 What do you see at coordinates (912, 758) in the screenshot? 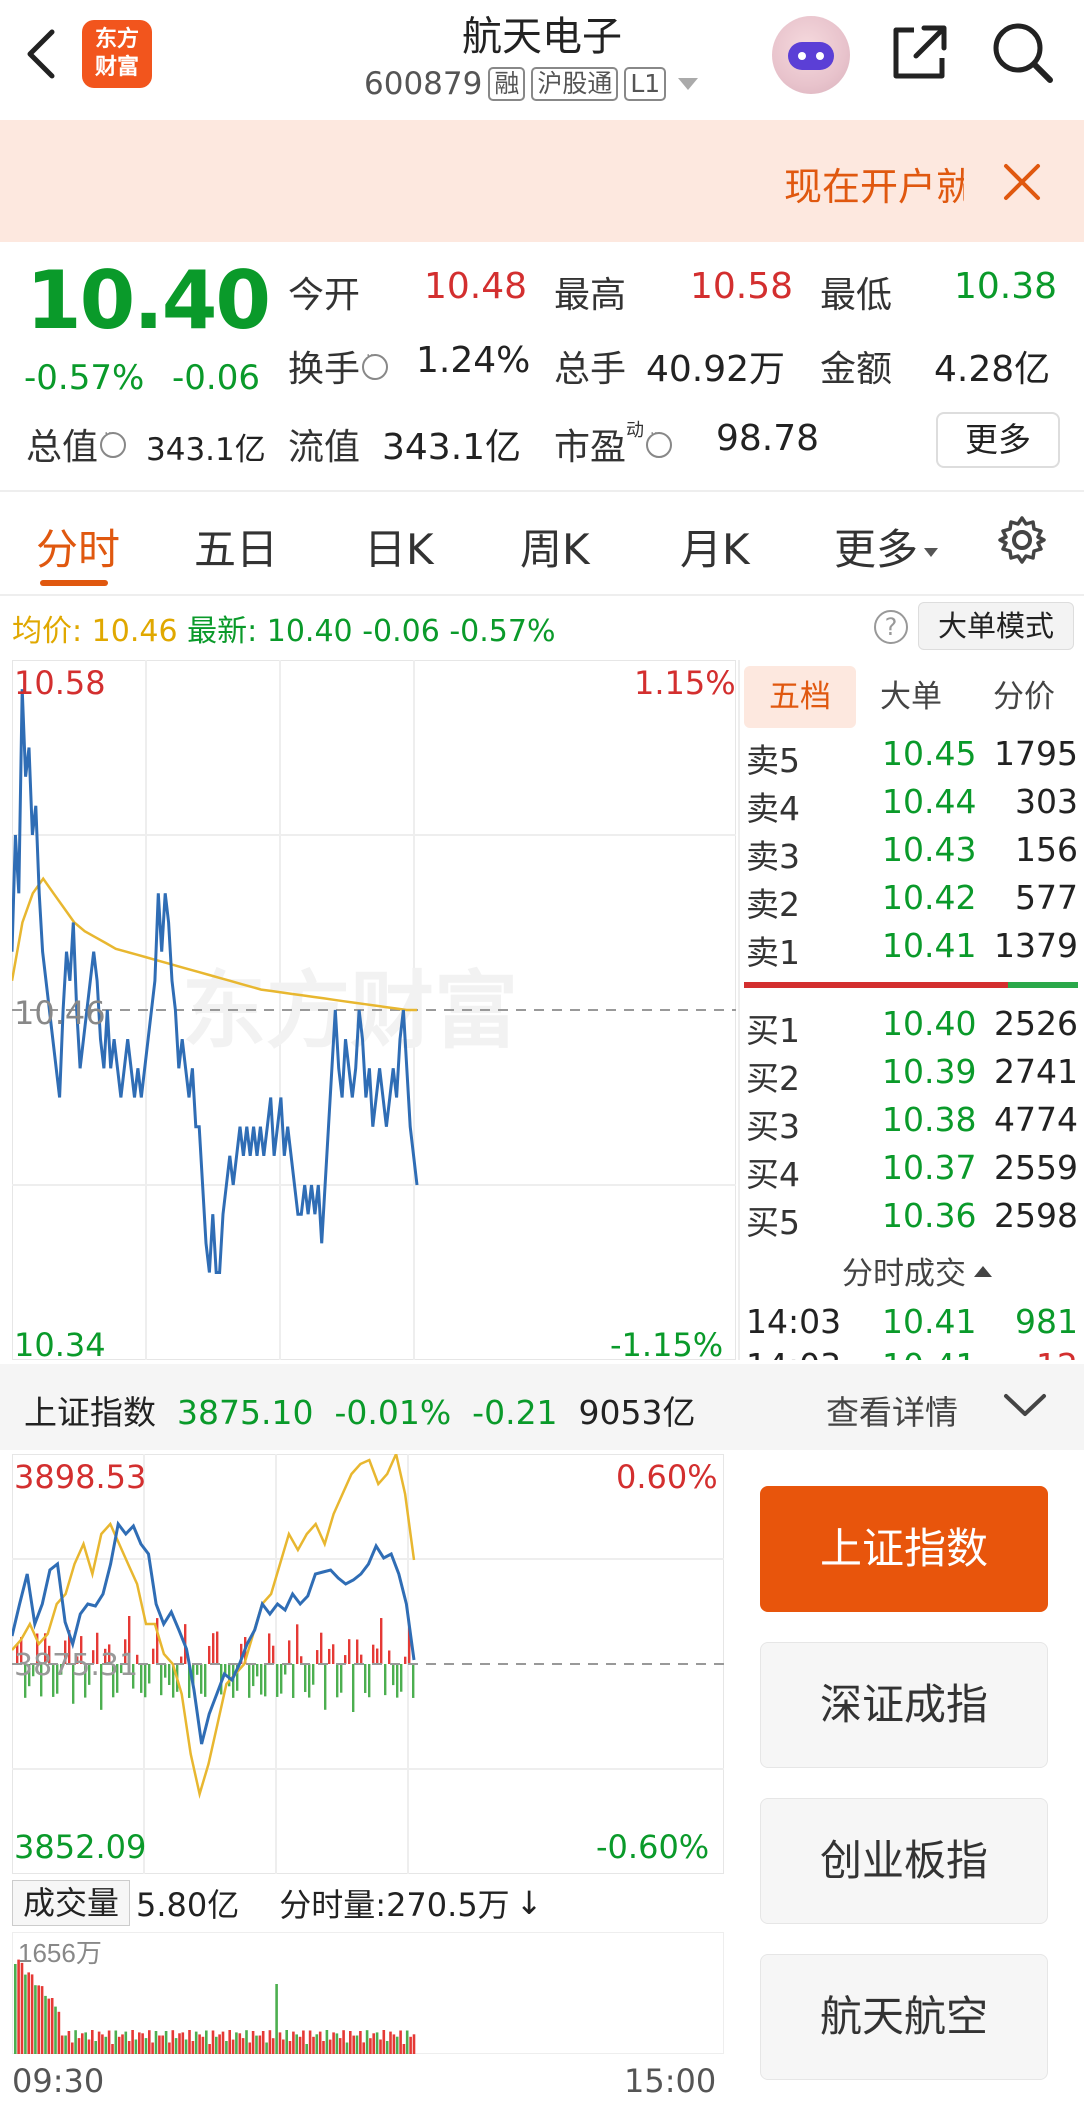
I see `ask-row: 卖5 10.45 1795` at bounding box center [912, 758].